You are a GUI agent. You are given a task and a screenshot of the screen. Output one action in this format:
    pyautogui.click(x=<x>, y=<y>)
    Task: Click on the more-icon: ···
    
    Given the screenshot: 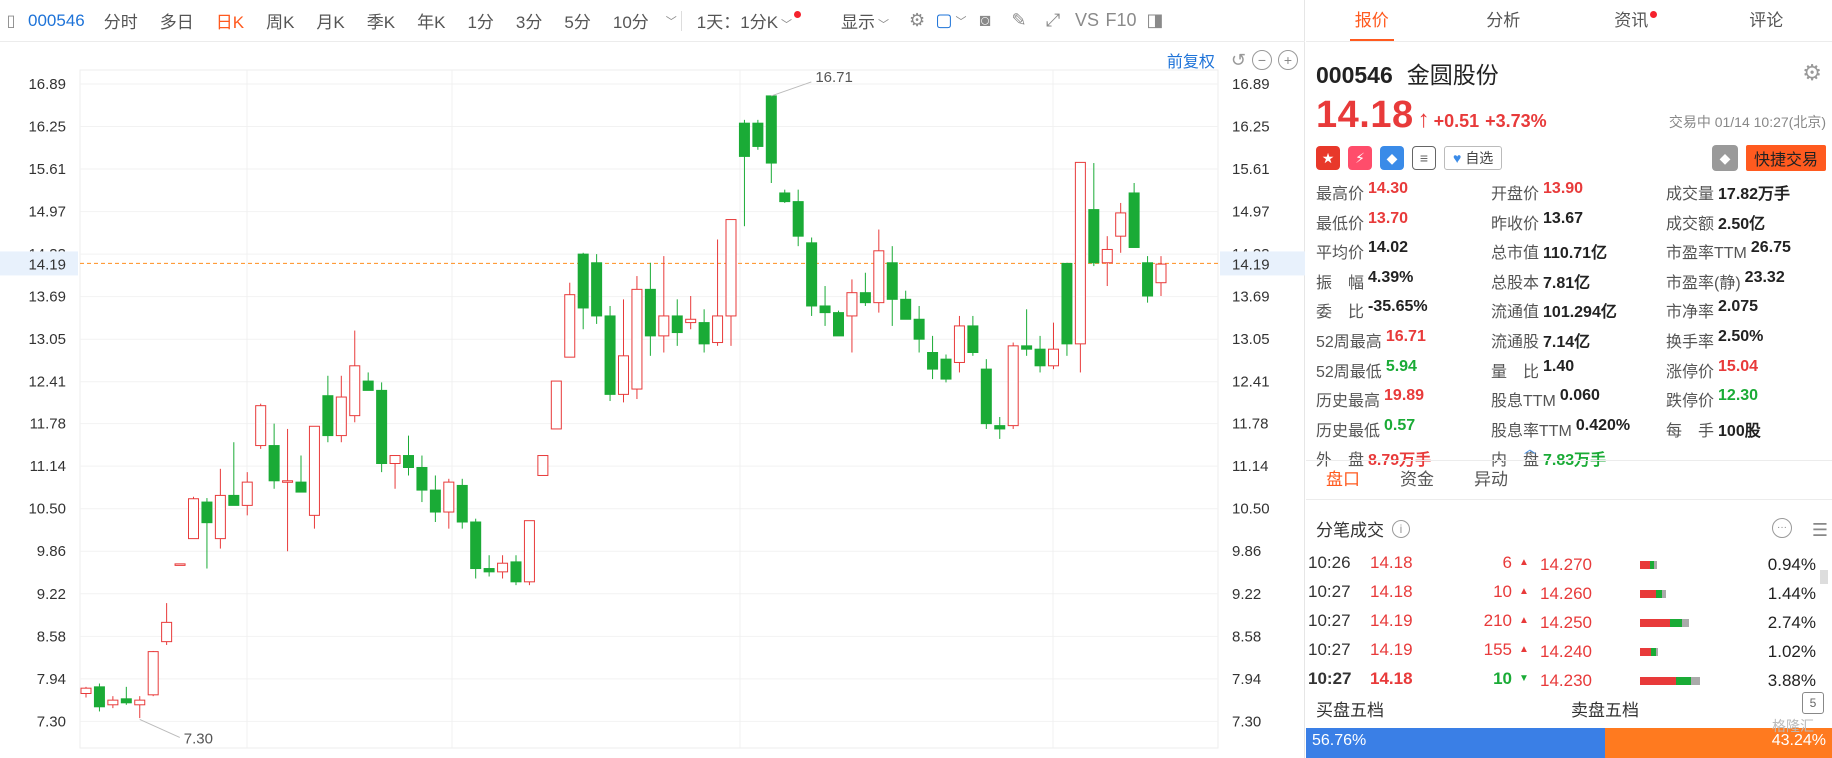 What is the action you would take?
    pyautogui.click(x=1782, y=528)
    